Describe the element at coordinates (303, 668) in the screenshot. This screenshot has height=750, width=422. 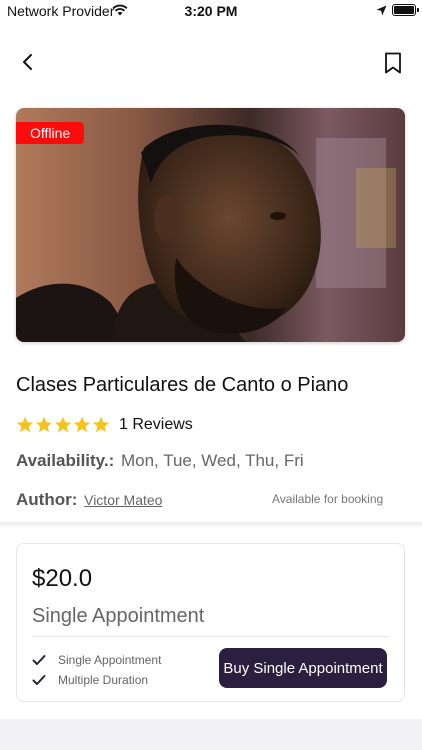
I see `buy-appointment-button: Buy Single Appointment` at that location.